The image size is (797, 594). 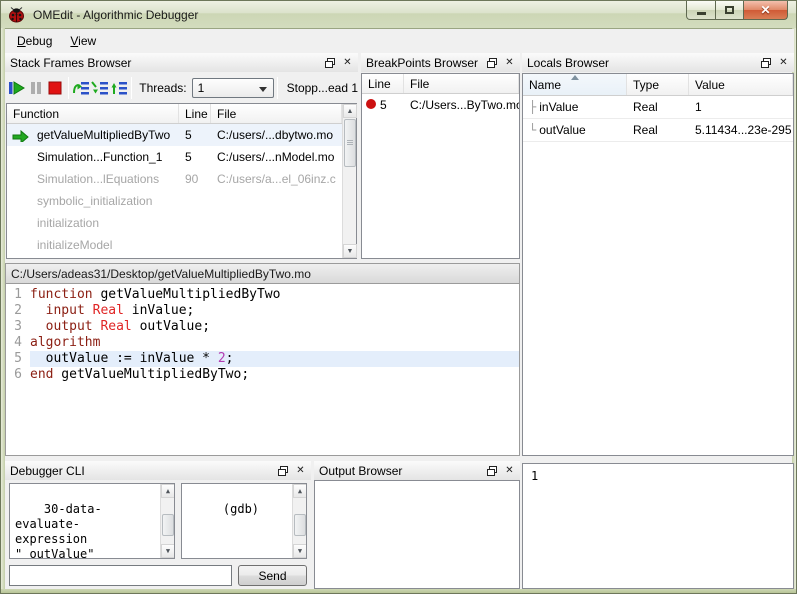 What do you see at coordinates (192, 179) in the screenshot?
I see `stack-frame-line: 90` at bounding box center [192, 179].